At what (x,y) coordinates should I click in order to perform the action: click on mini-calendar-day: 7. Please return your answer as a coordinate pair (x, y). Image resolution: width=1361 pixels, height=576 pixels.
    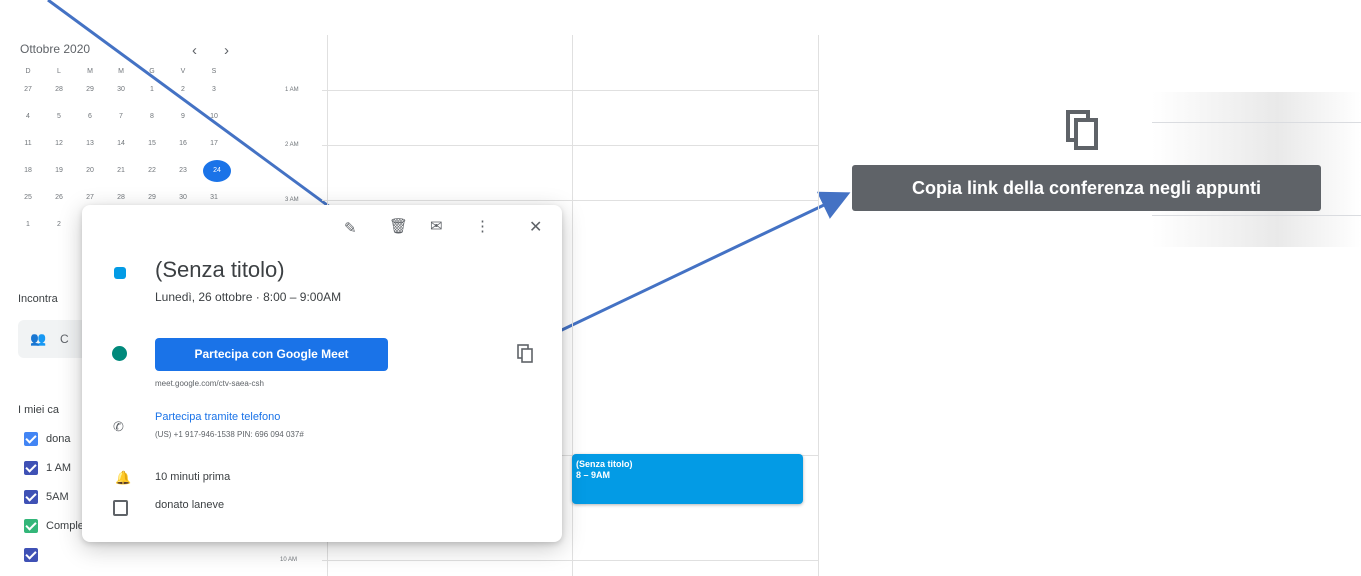
    Looking at the image, I should click on (121, 116).